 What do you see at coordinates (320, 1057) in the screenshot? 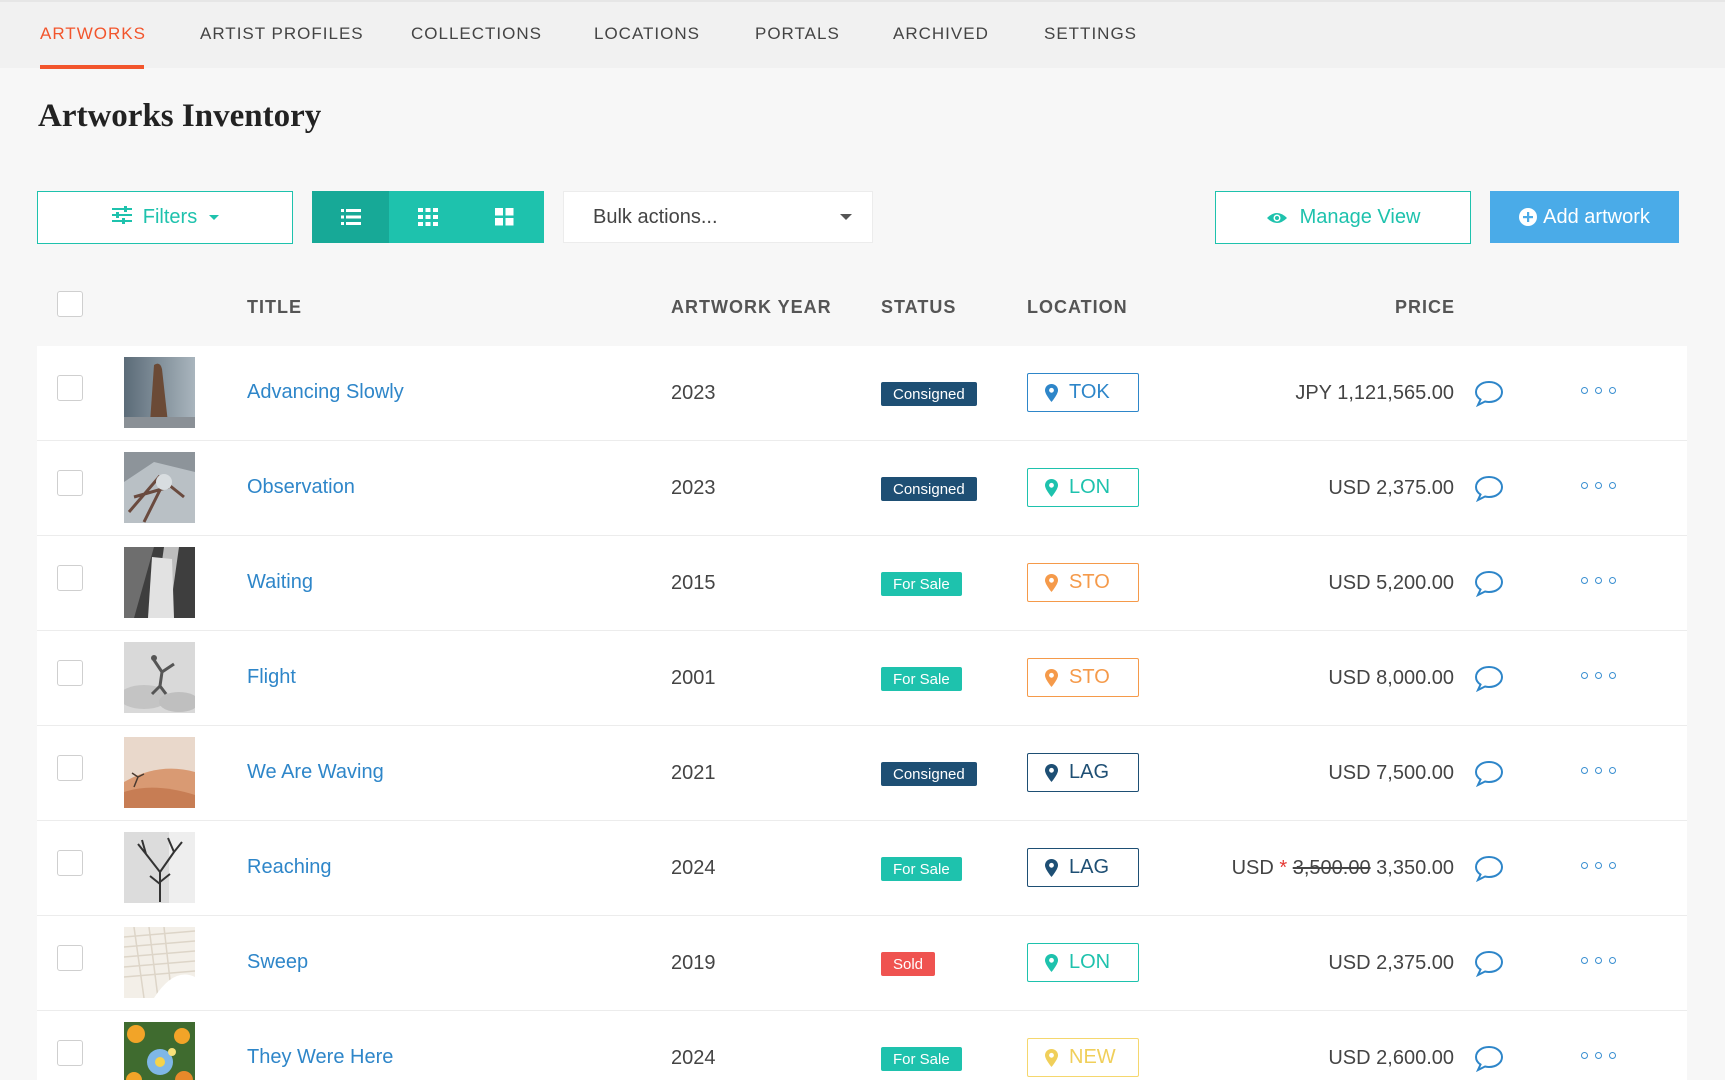
I see `artwork-title-link: They Were Here` at bounding box center [320, 1057].